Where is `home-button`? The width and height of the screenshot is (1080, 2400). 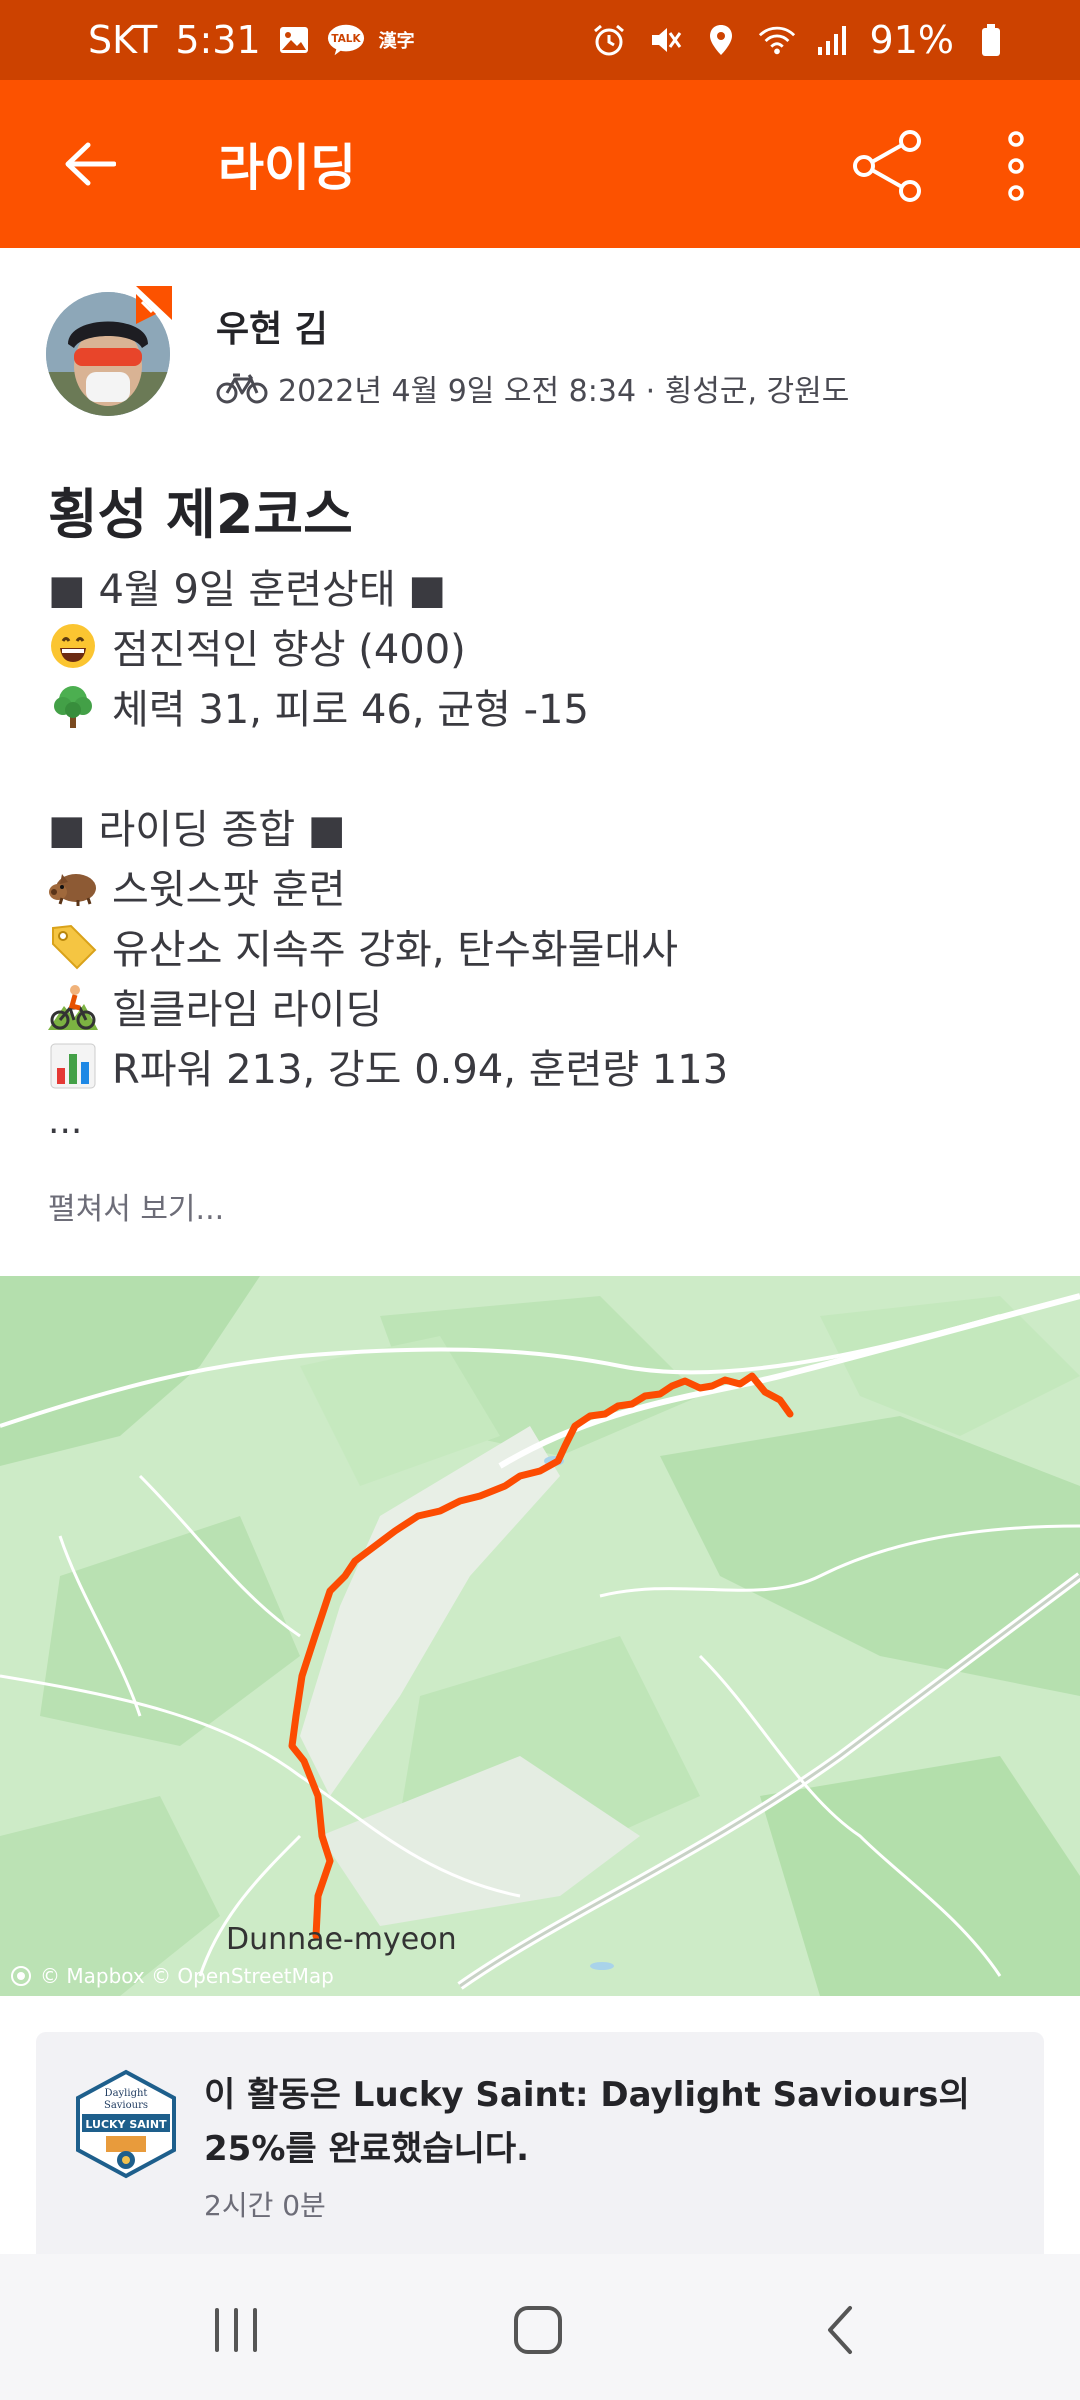
home-button is located at coordinates (538, 2330).